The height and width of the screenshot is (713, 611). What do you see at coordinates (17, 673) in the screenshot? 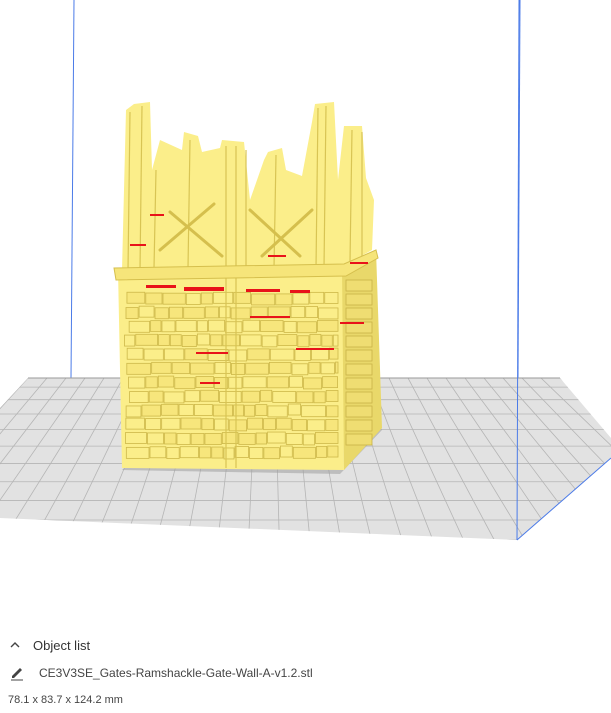
I see `pencil-icon` at bounding box center [17, 673].